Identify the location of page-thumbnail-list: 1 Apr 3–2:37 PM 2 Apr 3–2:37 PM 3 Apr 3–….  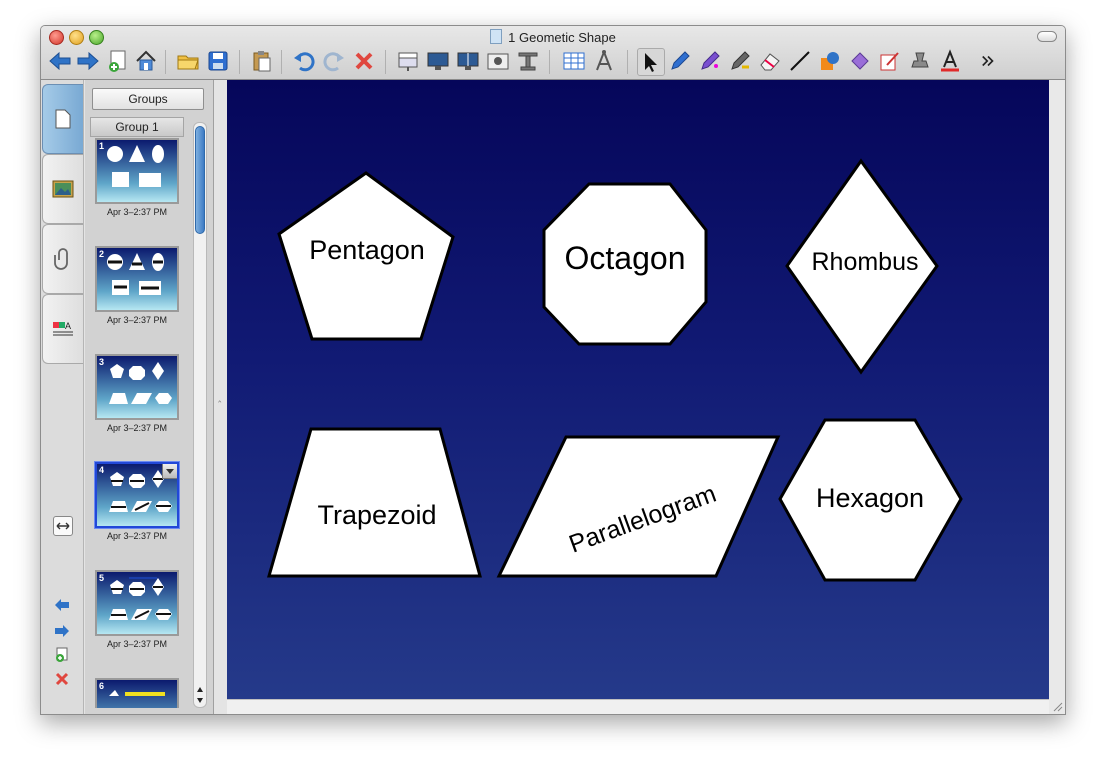
(139, 423).